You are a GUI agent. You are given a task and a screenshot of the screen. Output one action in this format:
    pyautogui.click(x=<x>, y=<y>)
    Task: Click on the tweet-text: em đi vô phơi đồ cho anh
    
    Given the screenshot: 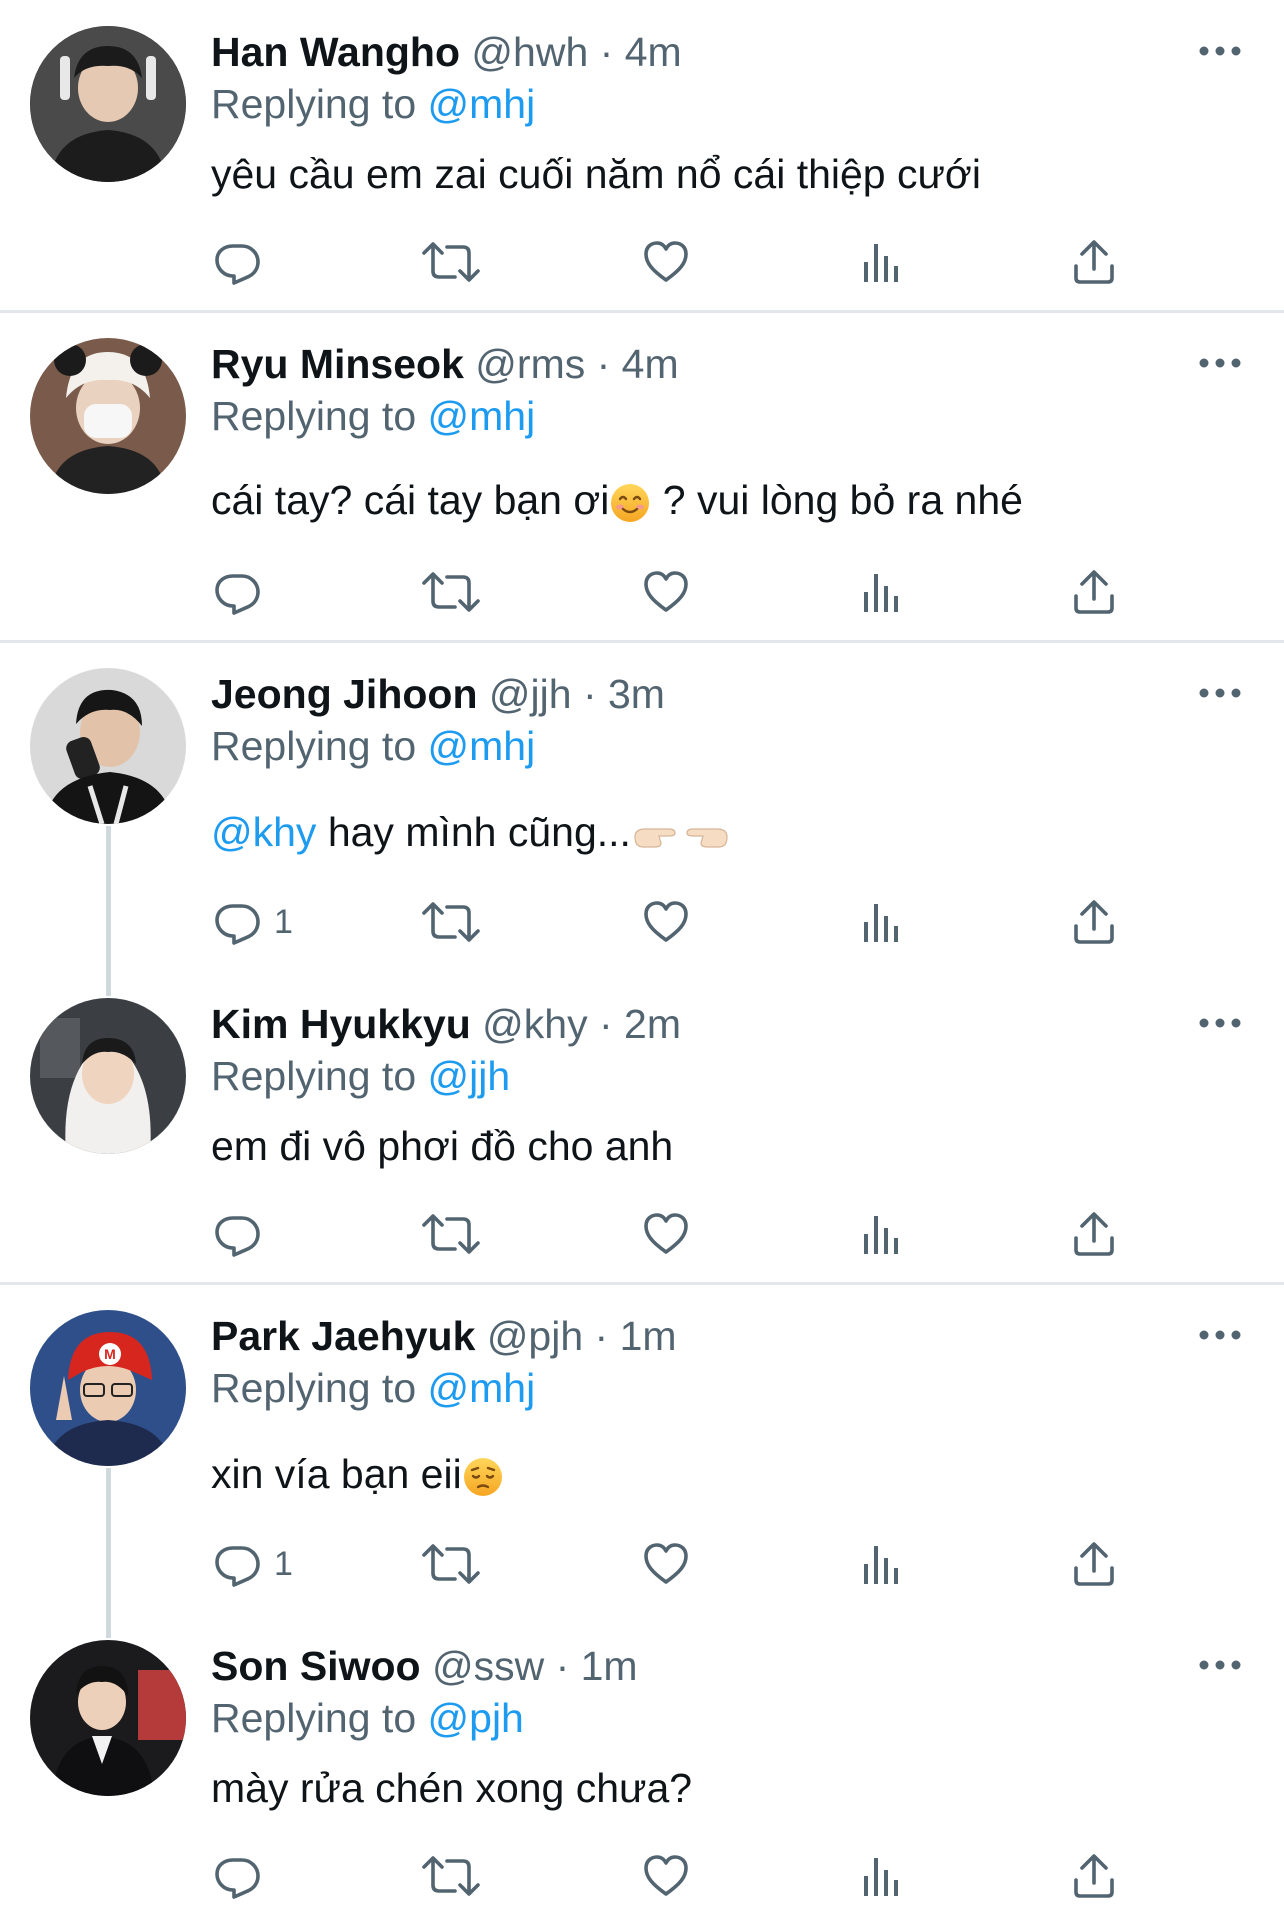 What is the action you would take?
    pyautogui.click(x=442, y=1146)
    